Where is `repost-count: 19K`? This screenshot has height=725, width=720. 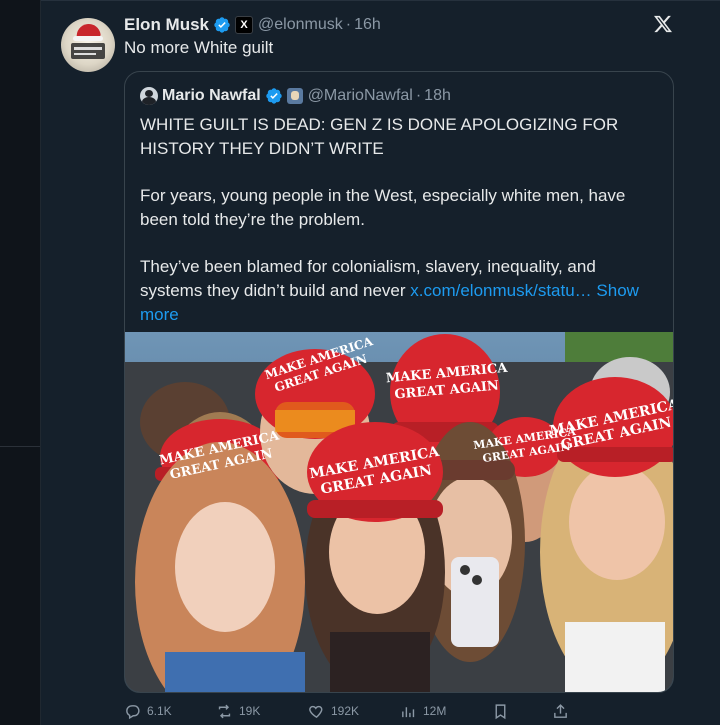
repost-count: 19K is located at coordinates (250, 711).